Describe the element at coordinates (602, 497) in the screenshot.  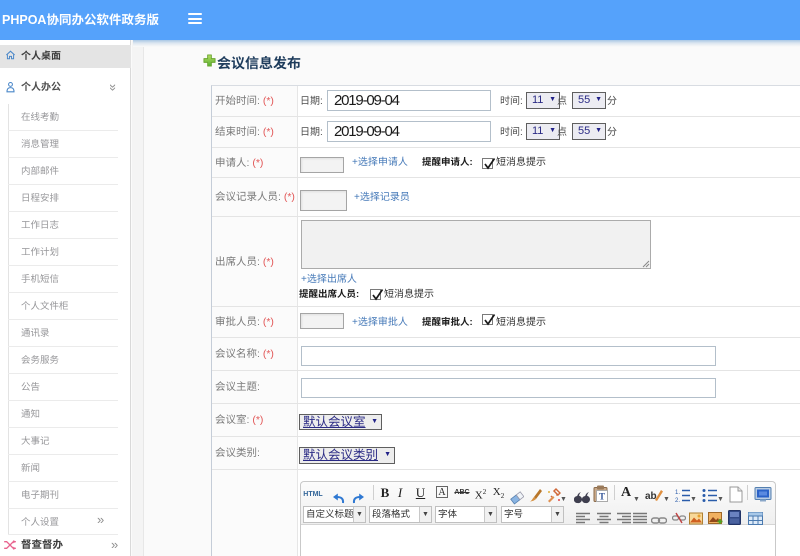
I see `svg-text: T` at that location.